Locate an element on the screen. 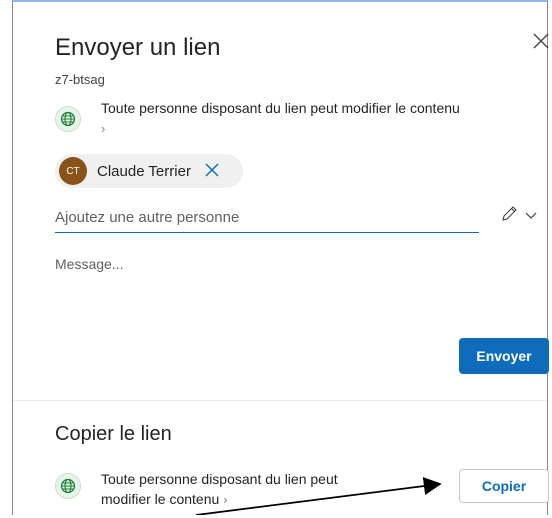 The image size is (552, 518). close-icon is located at coordinates (540, 44).